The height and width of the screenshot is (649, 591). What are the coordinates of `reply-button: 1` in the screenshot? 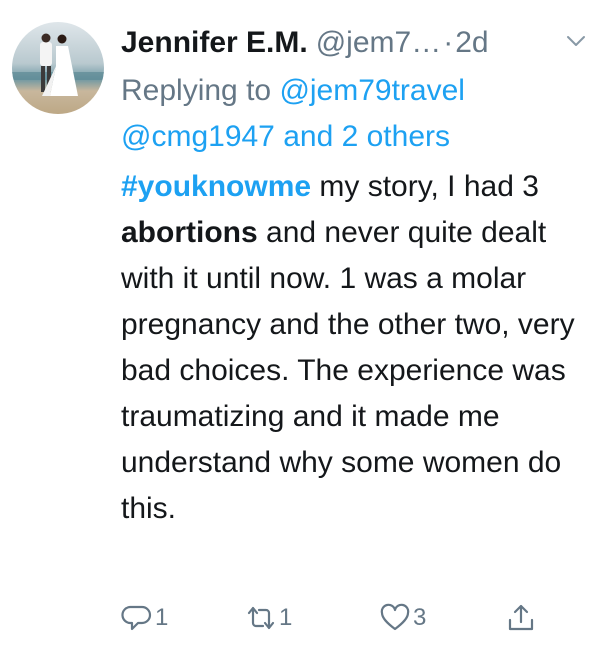 It's located at (144, 618).